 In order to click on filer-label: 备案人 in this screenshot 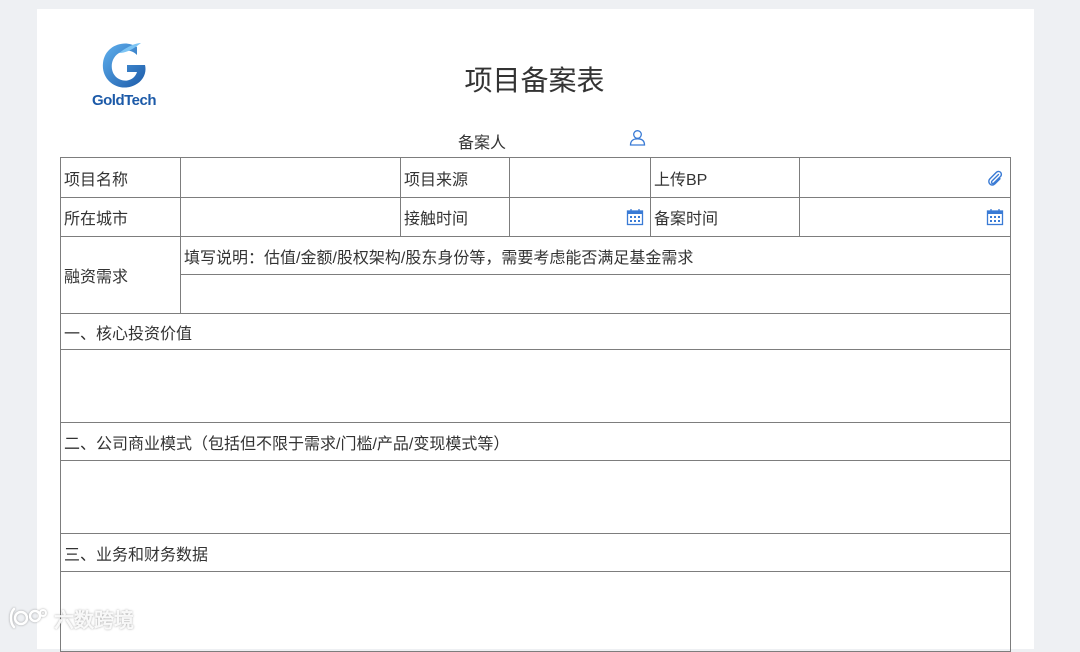, I will do `click(482, 143)`.